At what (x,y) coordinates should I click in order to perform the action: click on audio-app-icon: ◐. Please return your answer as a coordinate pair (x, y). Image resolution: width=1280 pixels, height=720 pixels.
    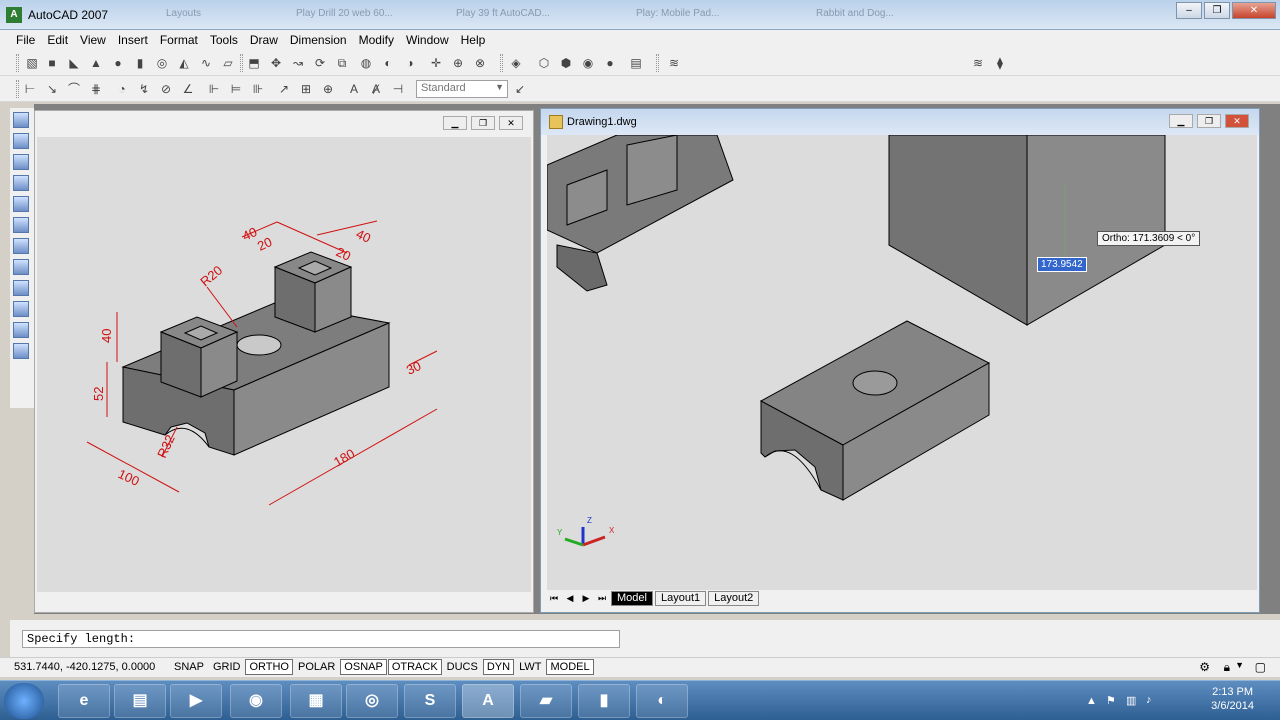
    Looking at the image, I should click on (662, 701).